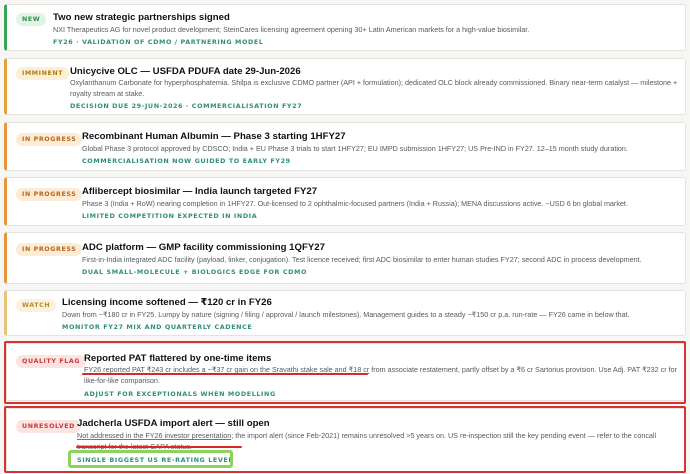 This screenshot has height=474, width=690. I want to click on status-badge: IMMINENT, so click(43, 73).